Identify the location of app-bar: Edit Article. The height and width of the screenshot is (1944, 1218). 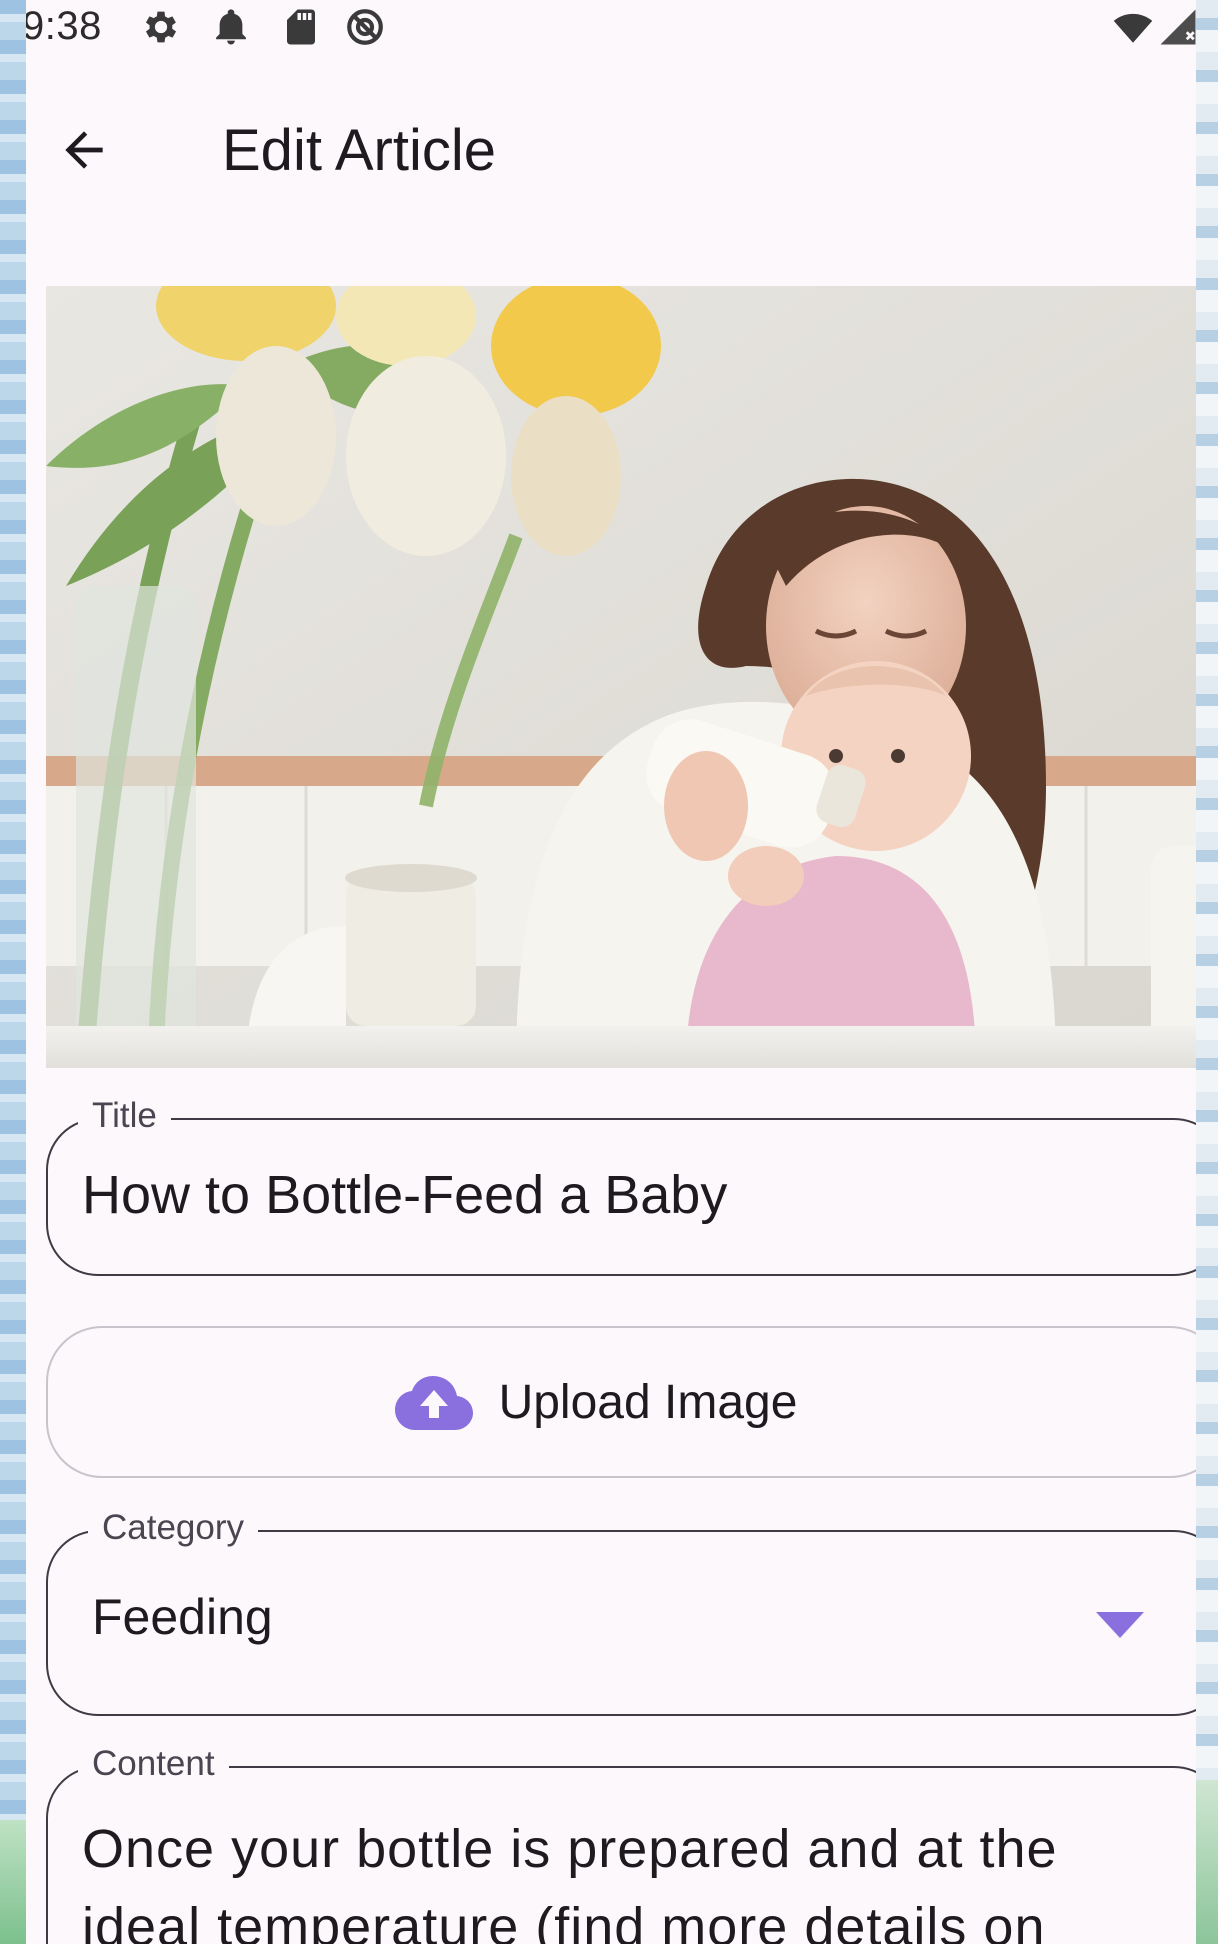
(611, 150).